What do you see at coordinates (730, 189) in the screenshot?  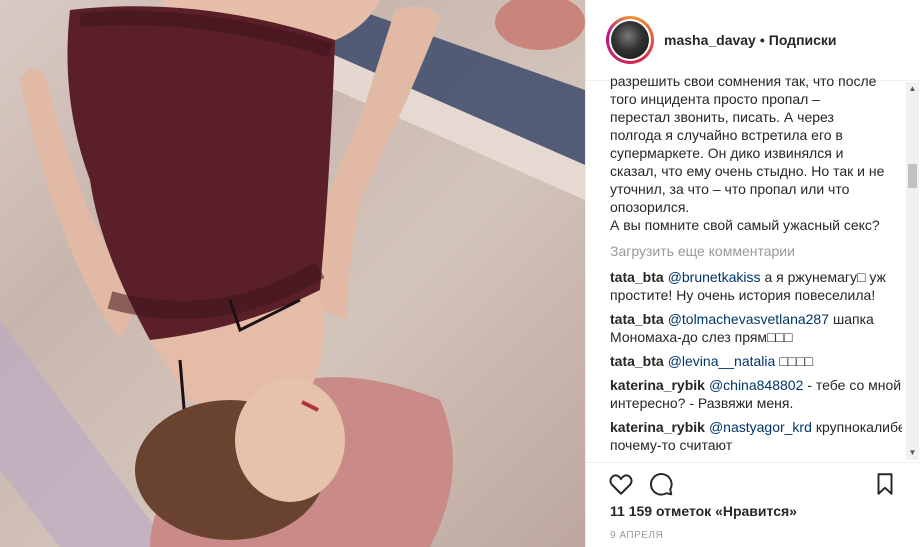 I see `caption-line: уточнил, за что – что пропал или что` at bounding box center [730, 189].